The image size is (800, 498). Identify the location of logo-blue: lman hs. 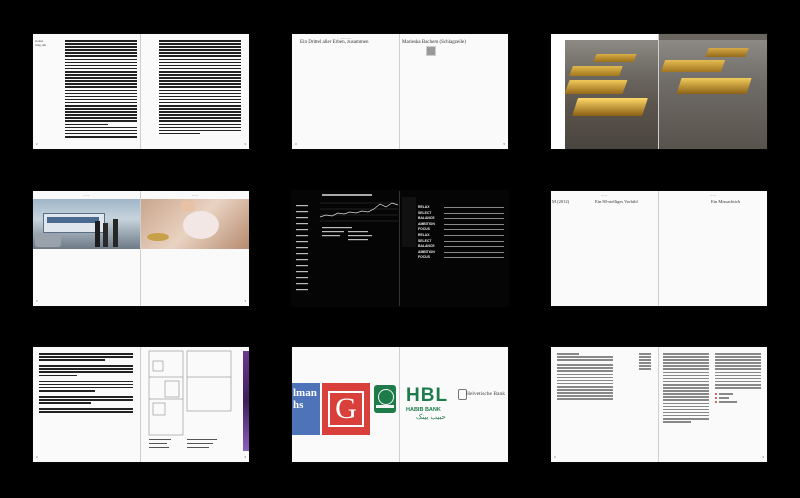
(306, 409).